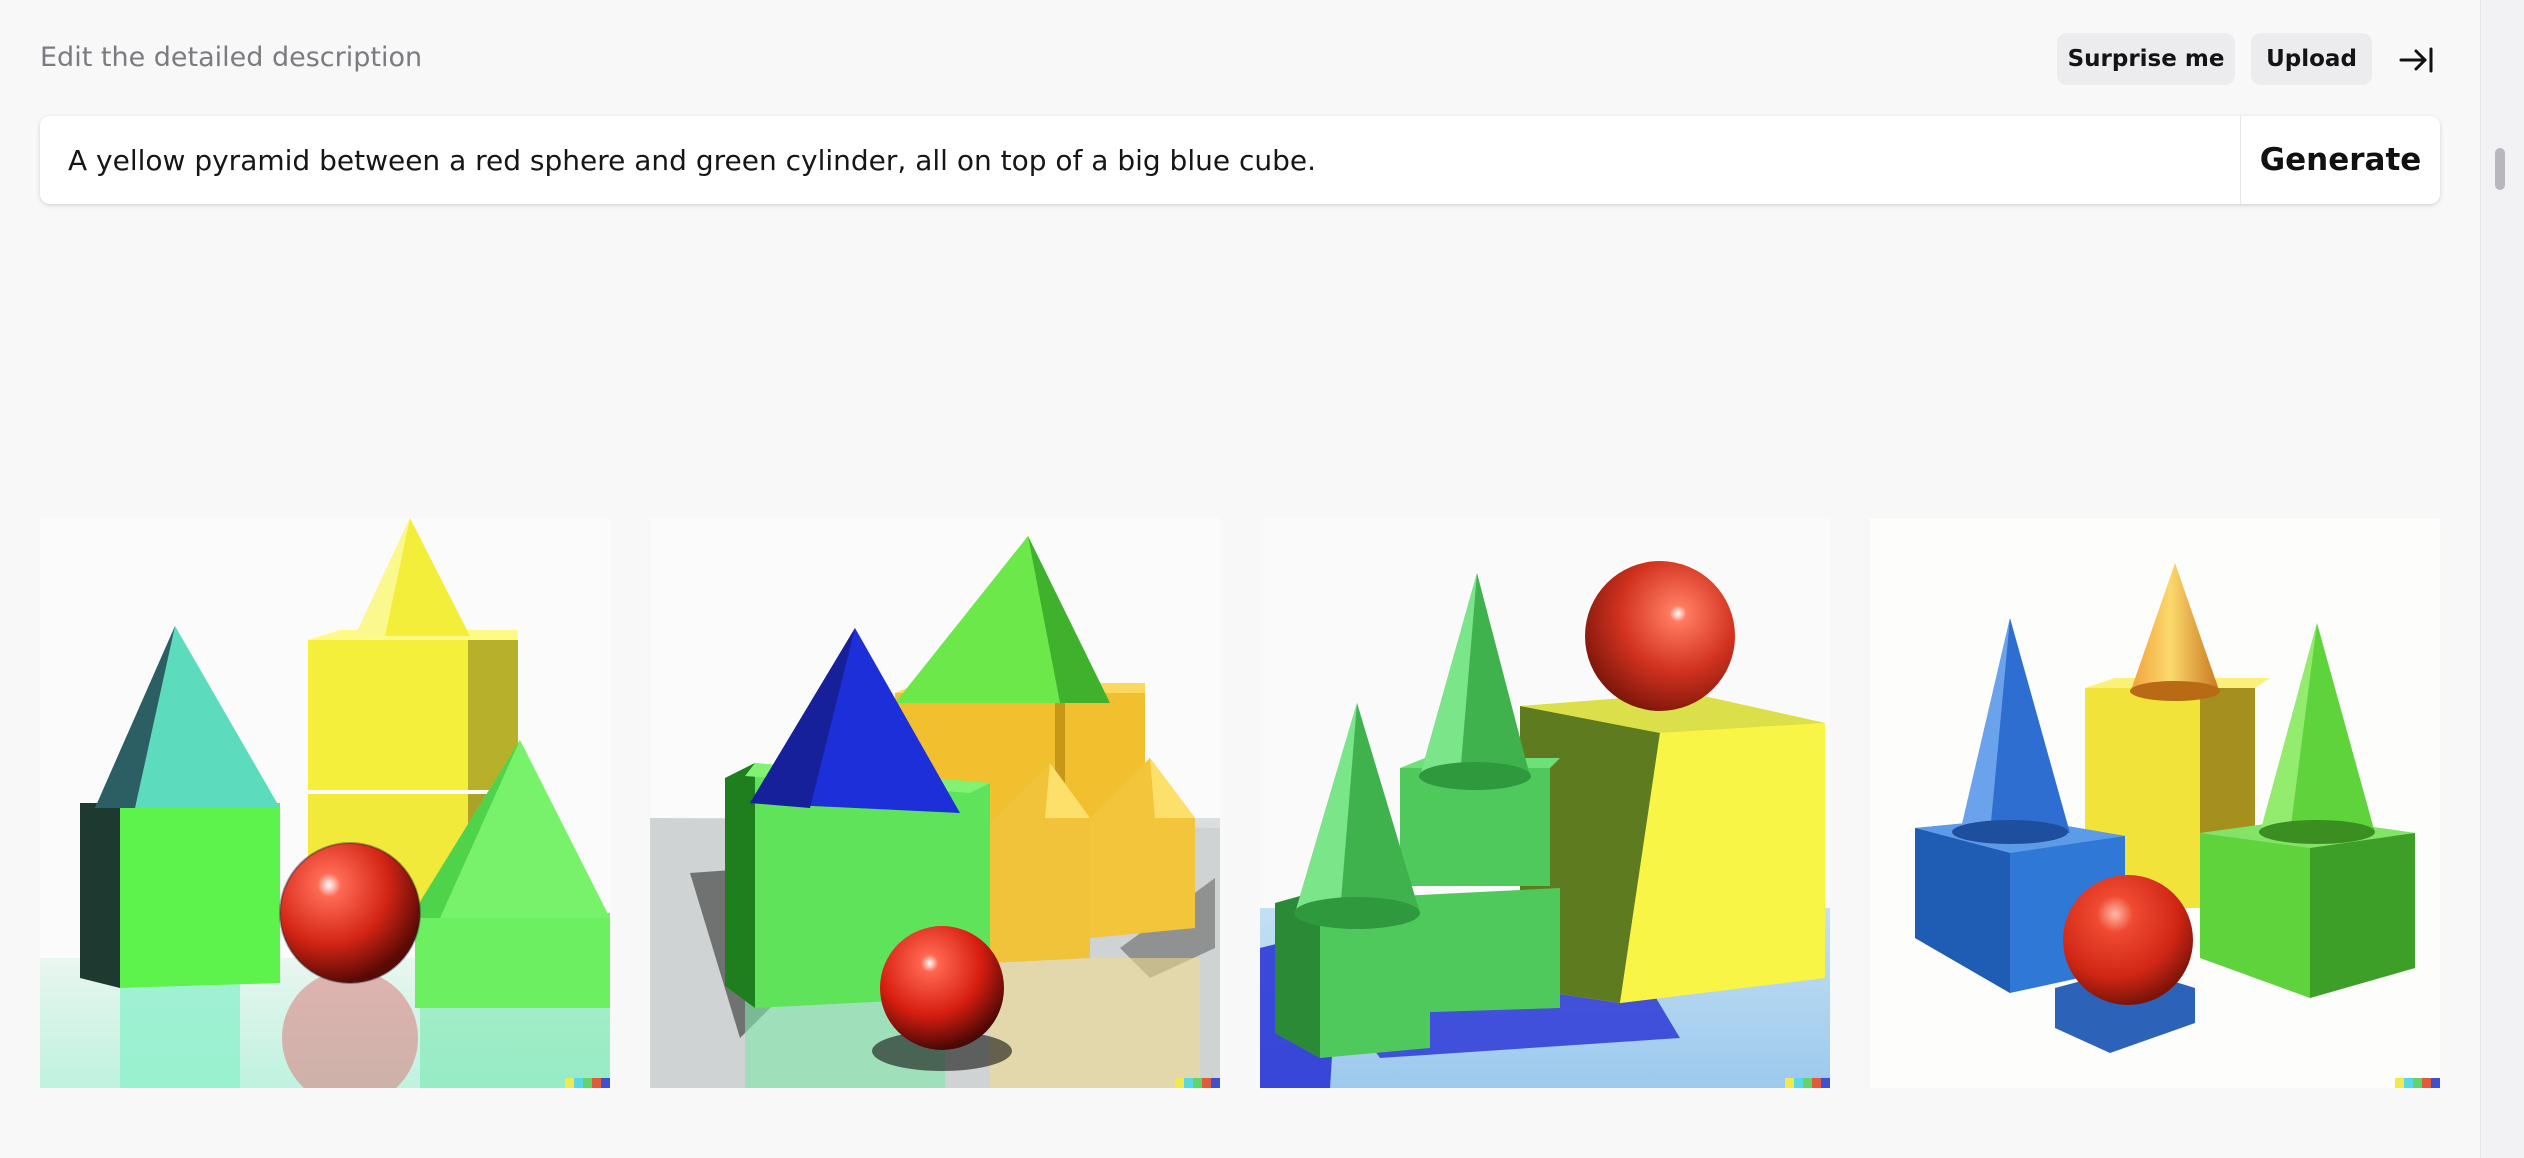 The image size is (2524, 1158). I want to click on prompt-box: Generate, so click(1240, 160).